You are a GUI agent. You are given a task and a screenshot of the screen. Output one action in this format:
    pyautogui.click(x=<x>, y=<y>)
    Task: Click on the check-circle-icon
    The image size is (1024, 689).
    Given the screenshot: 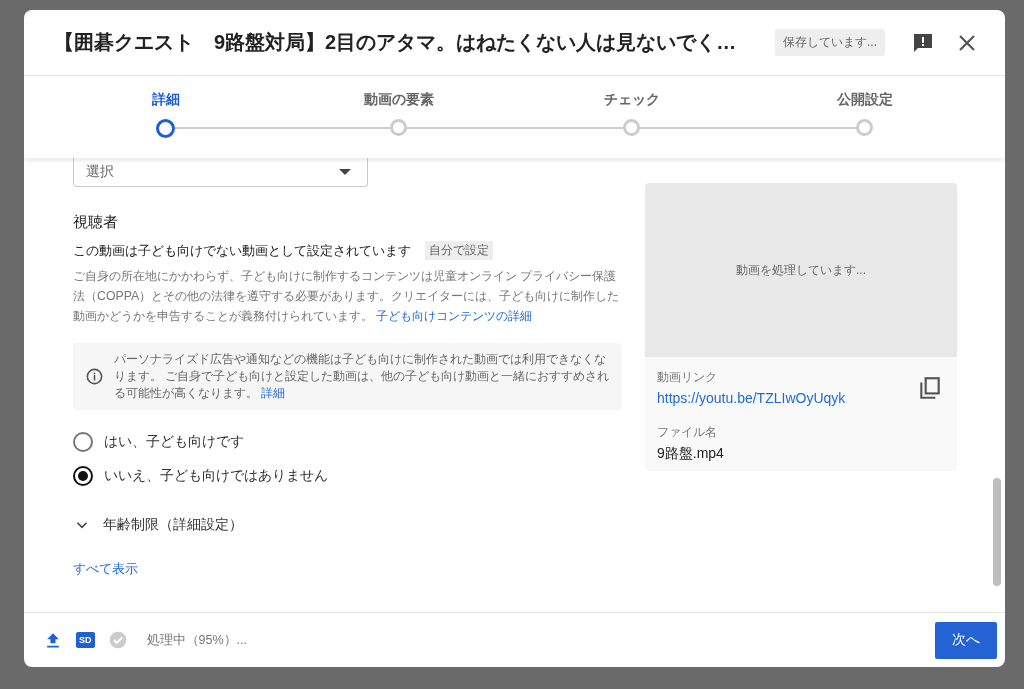 What is the action you would take?
    pyautogui.click(x=117, y=640)
    